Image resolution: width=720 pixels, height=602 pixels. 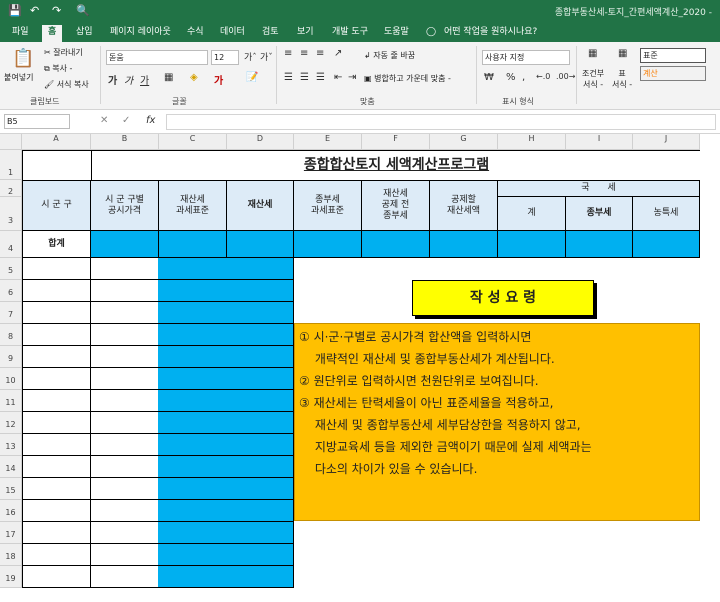 What do you see at coordinates (144, 79) in the screenshot?
I see `underline-icon: 가` at bounding box center [144, 79].